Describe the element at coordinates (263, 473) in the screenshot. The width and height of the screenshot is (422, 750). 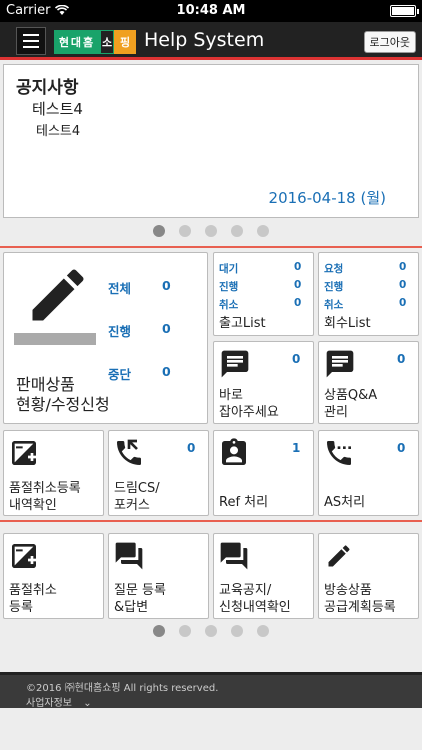
I see `ref-process-tile: 1 Ref 처리` at that location.